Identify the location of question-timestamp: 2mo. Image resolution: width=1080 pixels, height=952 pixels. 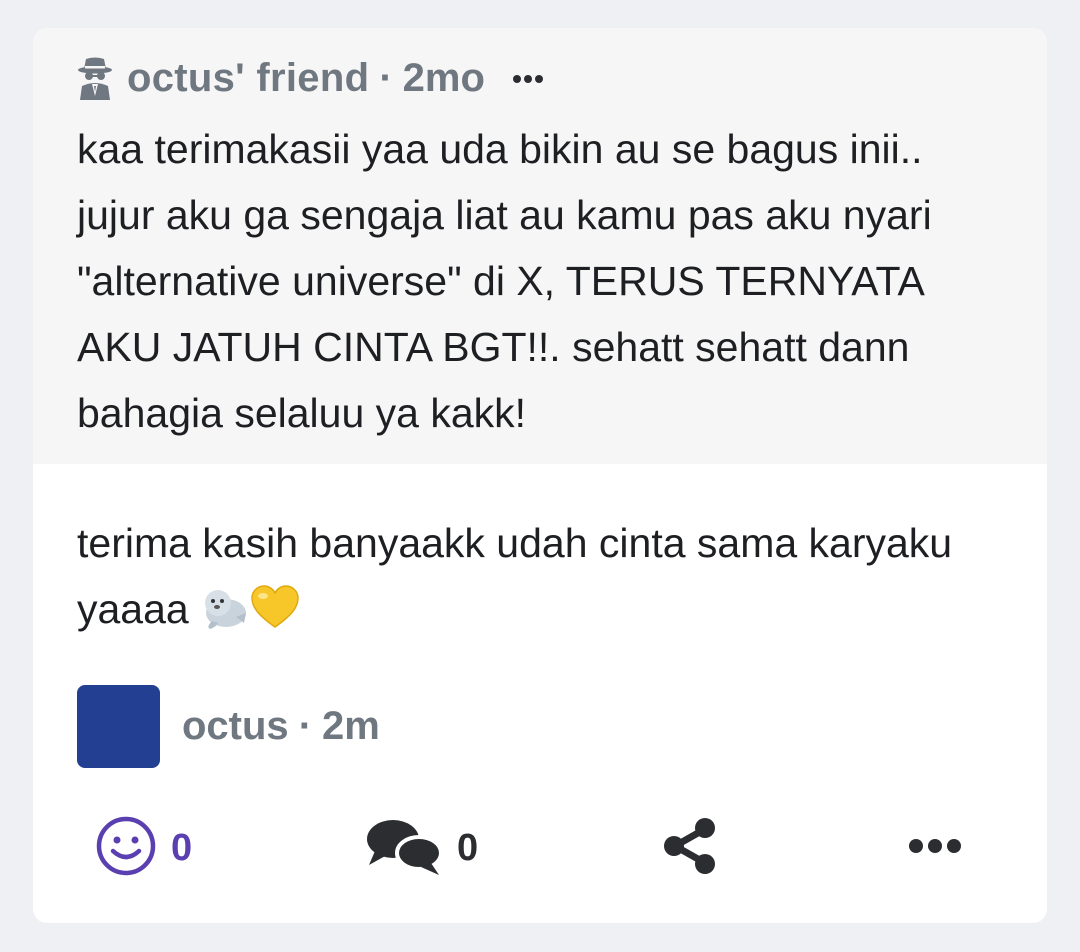
(443, 77).